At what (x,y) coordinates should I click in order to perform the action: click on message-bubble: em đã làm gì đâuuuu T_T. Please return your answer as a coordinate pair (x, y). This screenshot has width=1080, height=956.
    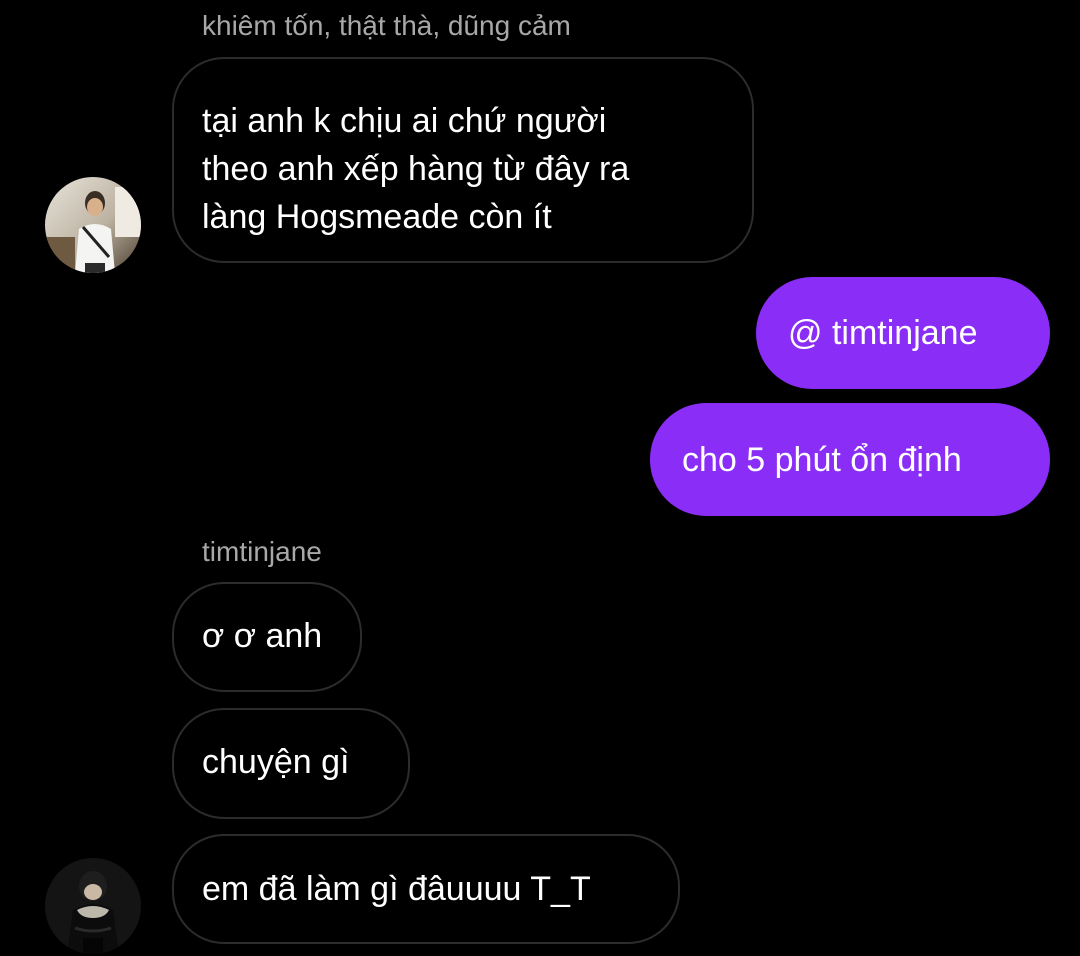
    Looking at the image, I should click on (426, 889).